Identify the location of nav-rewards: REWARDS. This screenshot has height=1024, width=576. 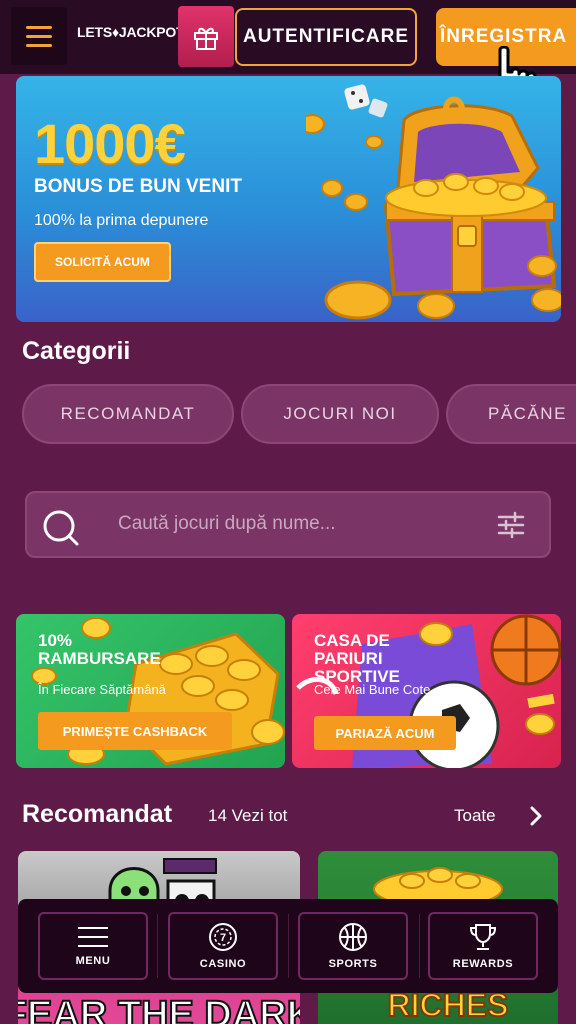
(483, 946).